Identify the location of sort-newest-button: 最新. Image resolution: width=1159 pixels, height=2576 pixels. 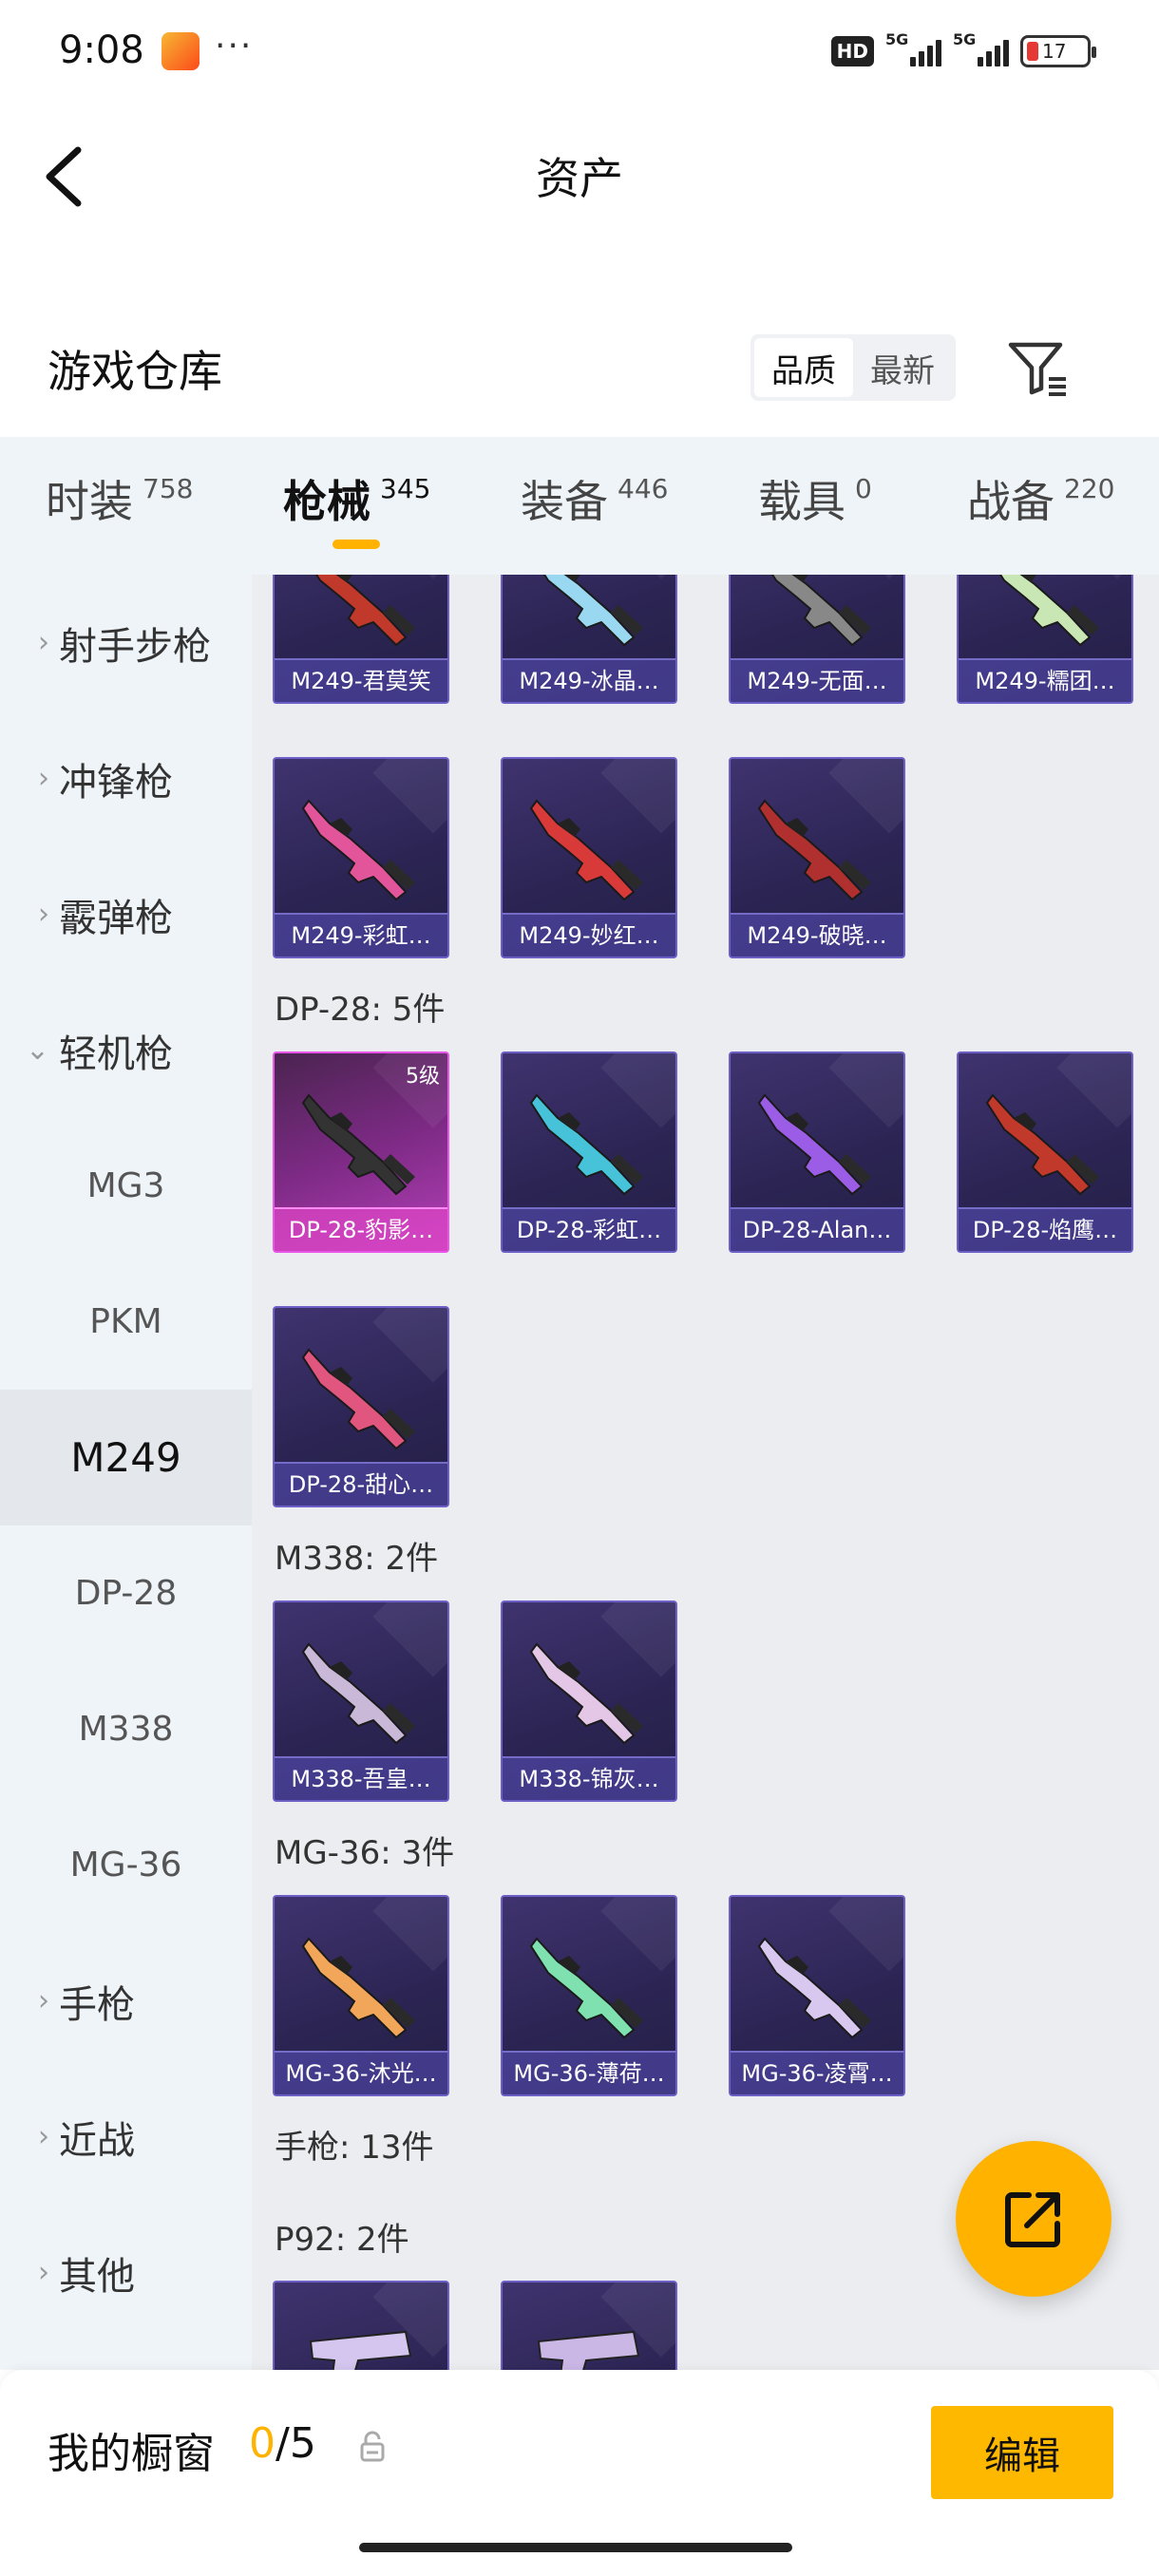
(902, 367).